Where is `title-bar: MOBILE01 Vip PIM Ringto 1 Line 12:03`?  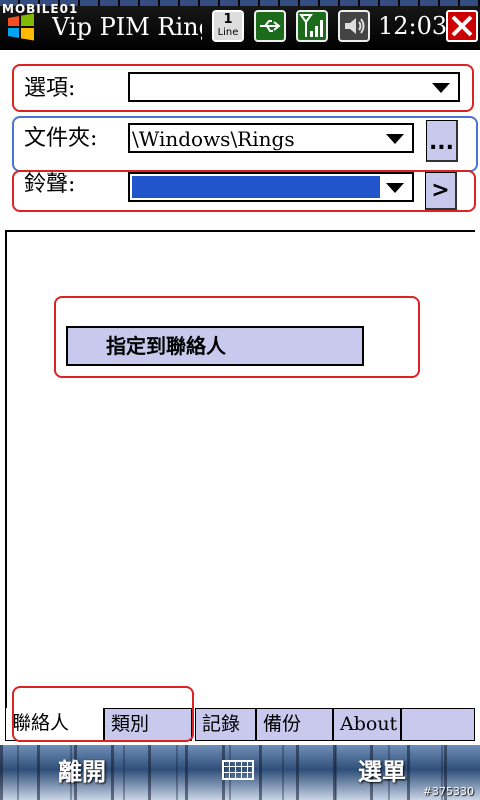 title-bar: MOBILE01 Vip PIM Ringto 1 Line 12:03 is located at coordinates (240, 25).